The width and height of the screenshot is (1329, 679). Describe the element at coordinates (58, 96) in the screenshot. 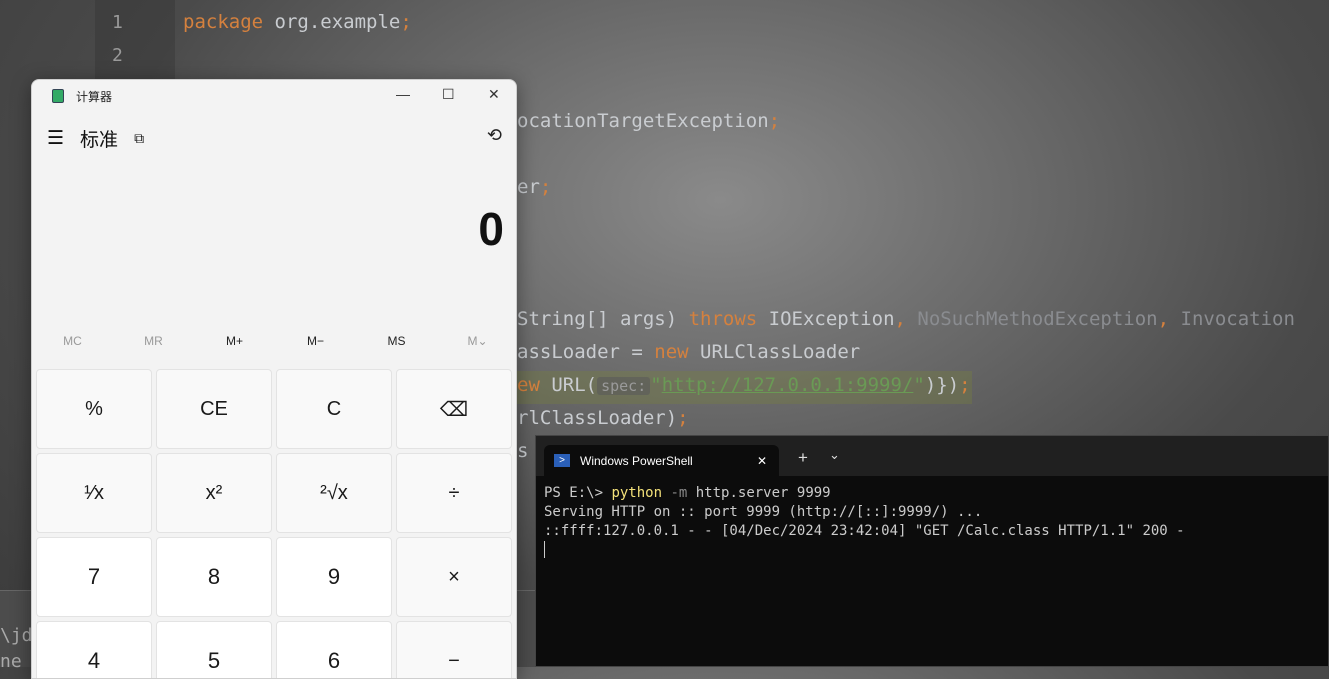

I see `calculator-icon` at that location.